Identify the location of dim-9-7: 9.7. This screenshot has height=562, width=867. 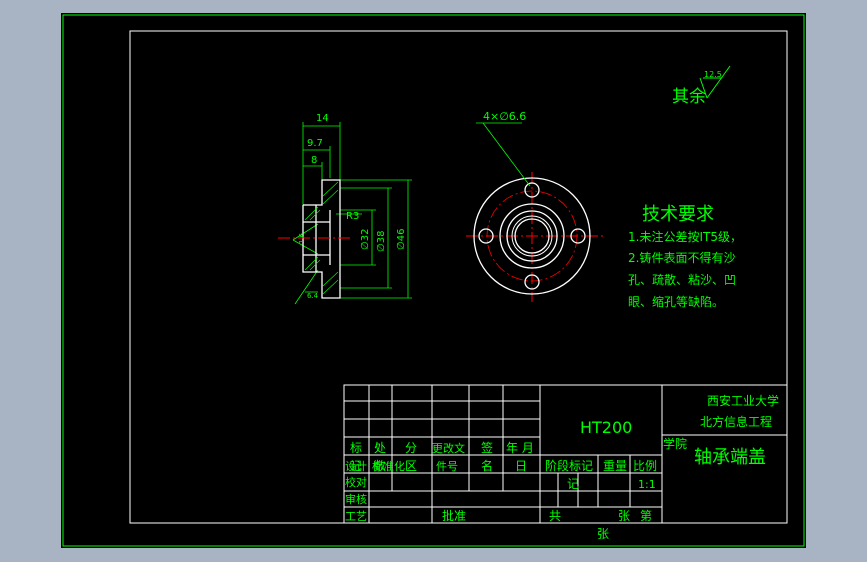
(315, 143).